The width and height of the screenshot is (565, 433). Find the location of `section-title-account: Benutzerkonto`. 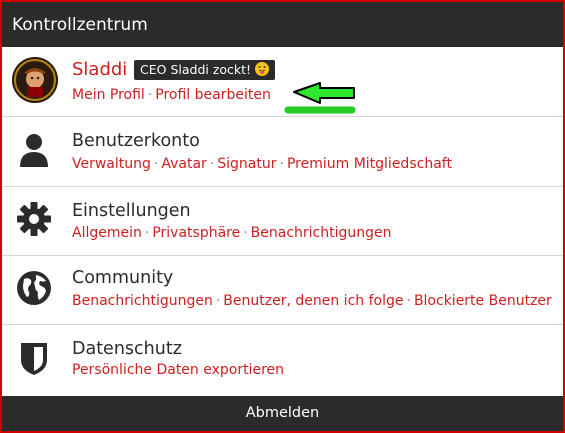

section-title-account: Benutzerkonto is located at coordinates (136, 141).